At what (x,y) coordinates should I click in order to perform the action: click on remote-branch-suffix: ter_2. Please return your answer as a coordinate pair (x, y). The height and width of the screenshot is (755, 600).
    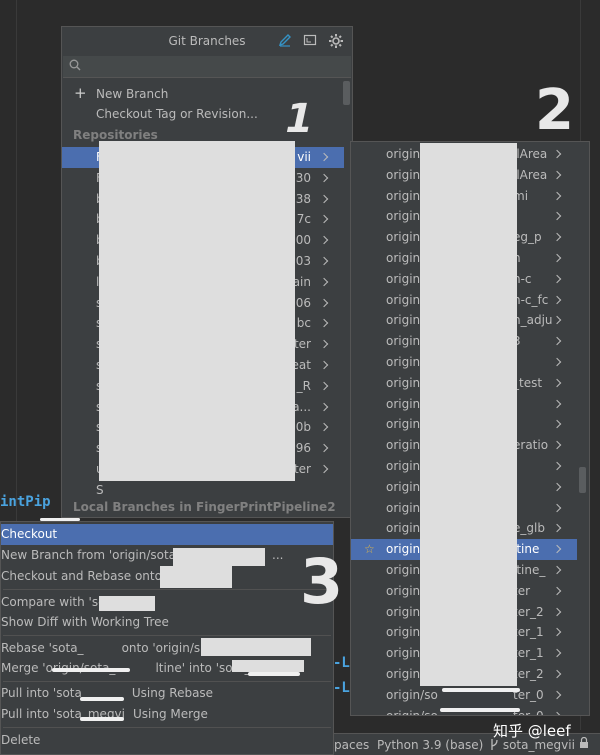
    Looking at the image, I should click on (528, 674).